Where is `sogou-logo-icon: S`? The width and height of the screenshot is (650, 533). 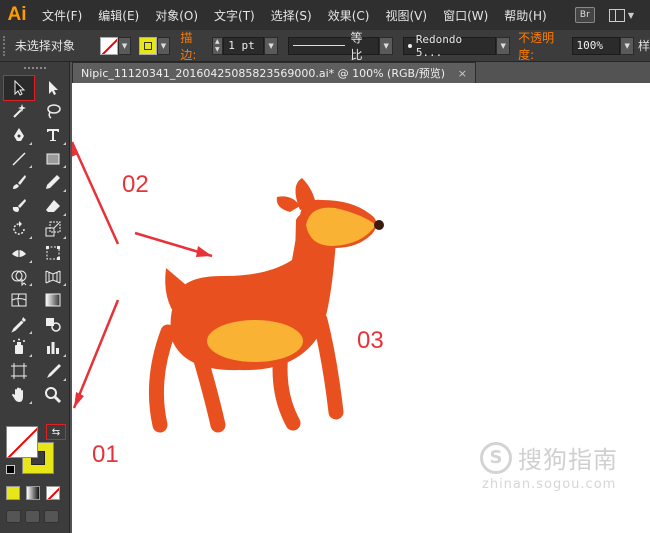
sogou-logo-icon: S is located at coordinates (496, 457).